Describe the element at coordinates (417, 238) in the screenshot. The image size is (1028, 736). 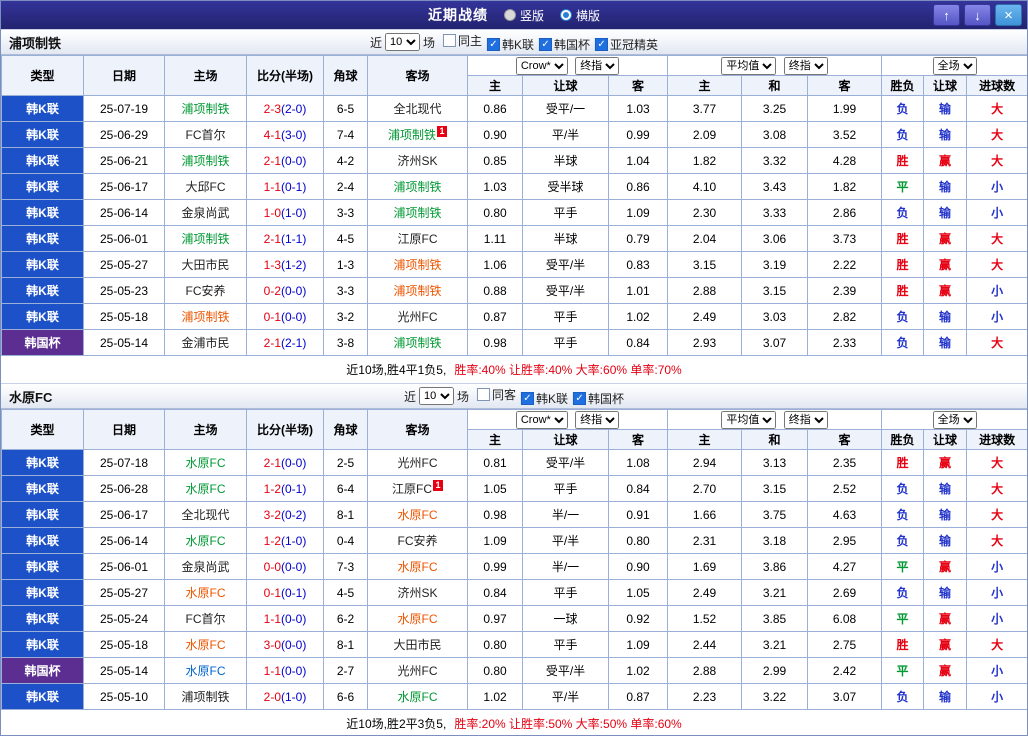
I see `team-link: 江原FC` at that location.